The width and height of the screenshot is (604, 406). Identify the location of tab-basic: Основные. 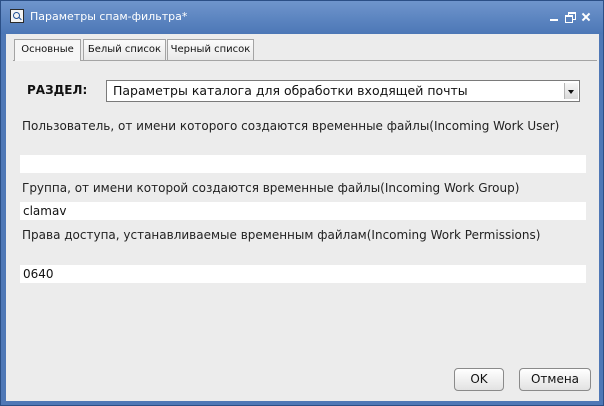
(47, 50).